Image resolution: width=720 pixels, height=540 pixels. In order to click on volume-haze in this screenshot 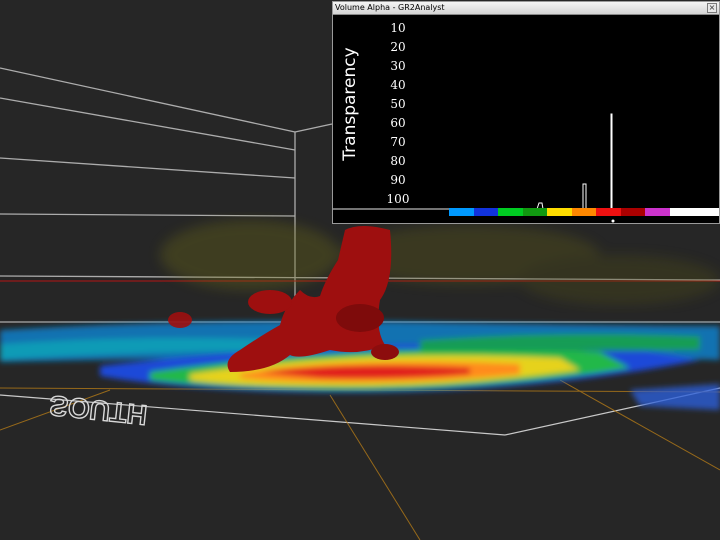, I will do `click(440, 262)`.